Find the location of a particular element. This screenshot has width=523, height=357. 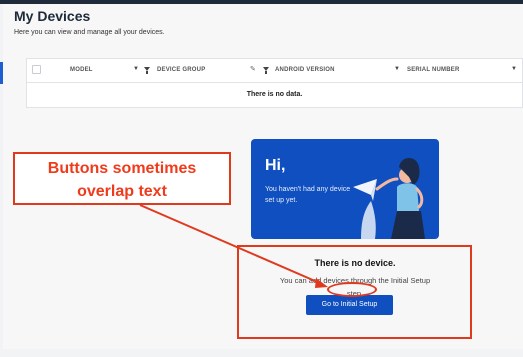

callout-line-2: overlap text is located at coordinates (122, 191).